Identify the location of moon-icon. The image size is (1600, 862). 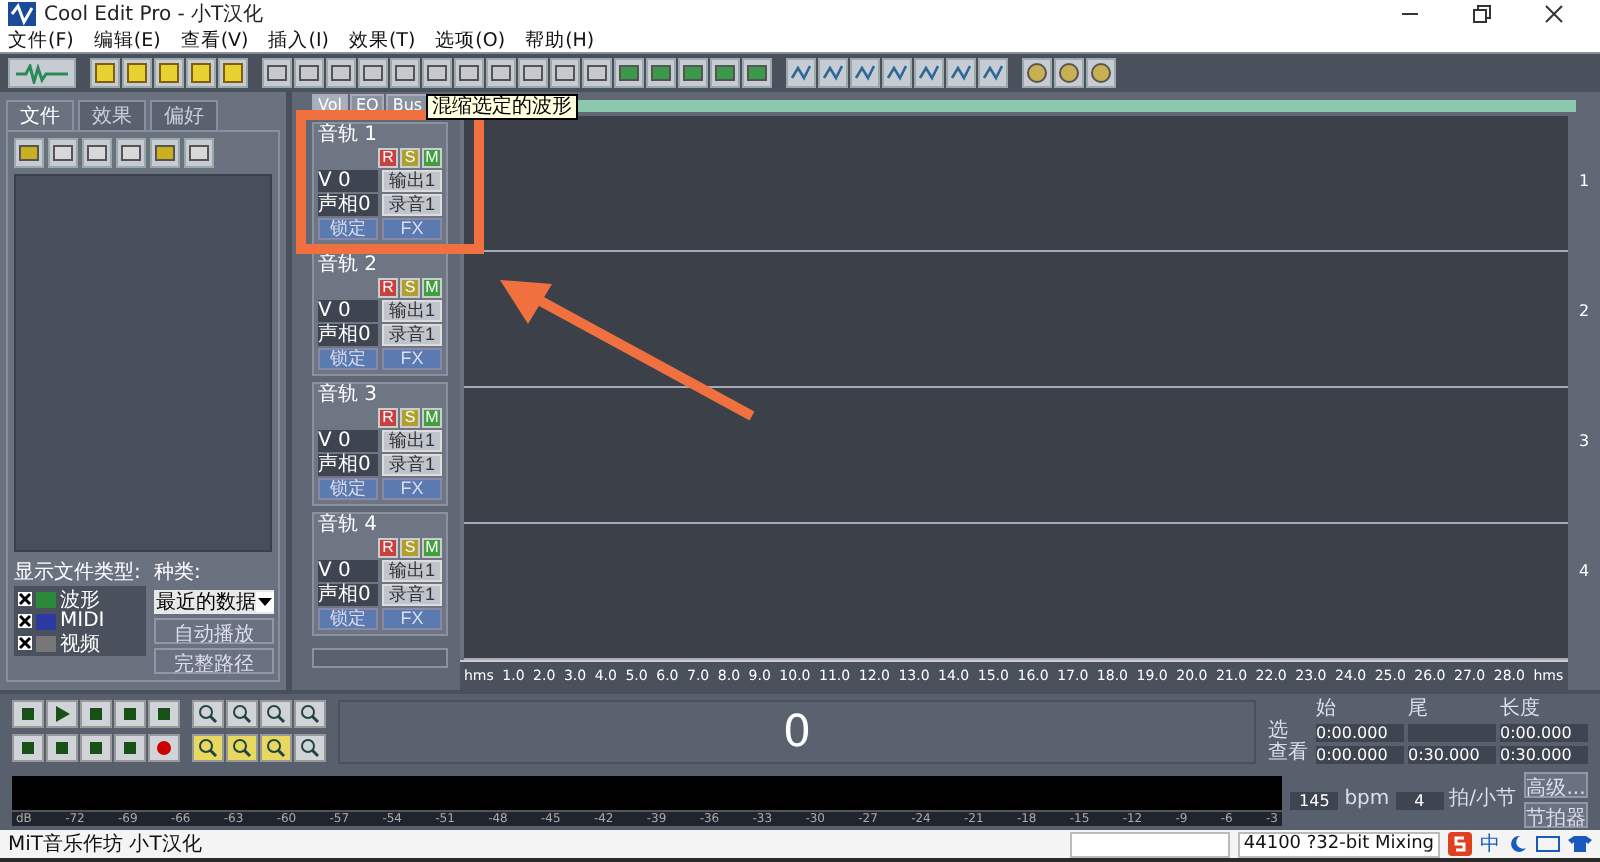
(1518, 844).